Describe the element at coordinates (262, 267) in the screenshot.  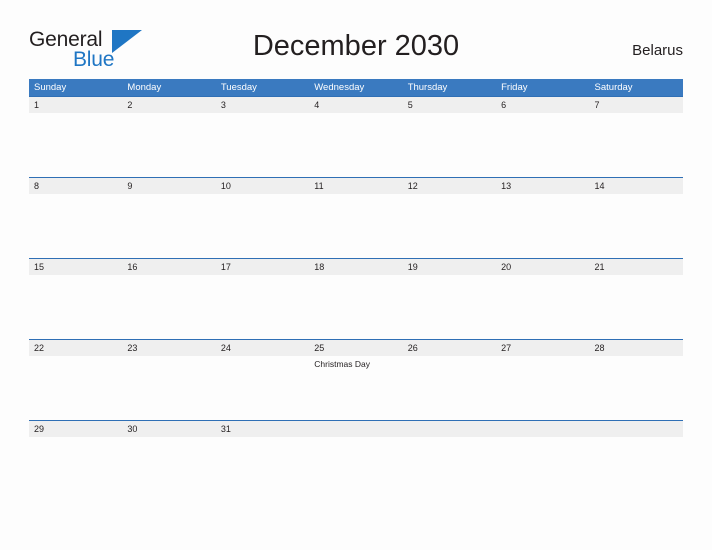
I see `day-number: 17` at that location.